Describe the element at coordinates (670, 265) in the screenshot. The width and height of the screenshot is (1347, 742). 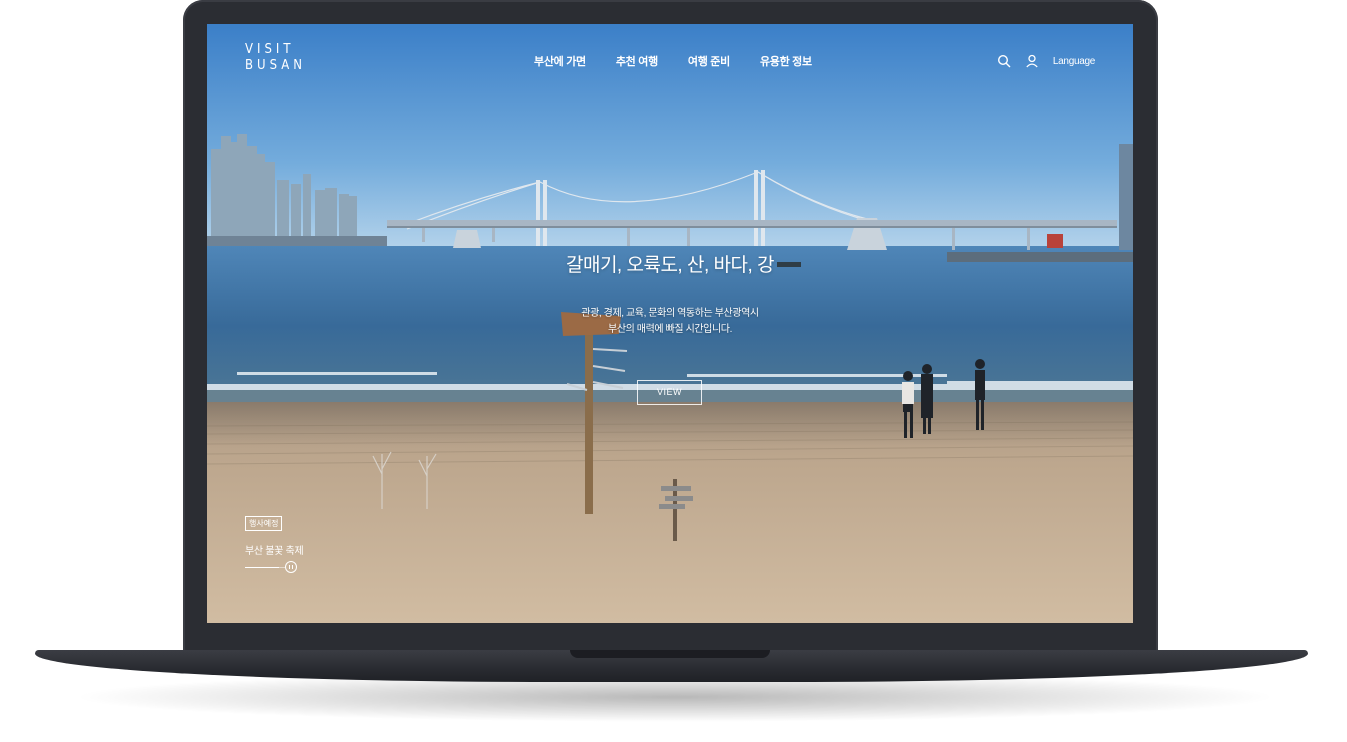
I see `hero-title: 갈매기, 오륙도, 산, 바다, 강` at that location.